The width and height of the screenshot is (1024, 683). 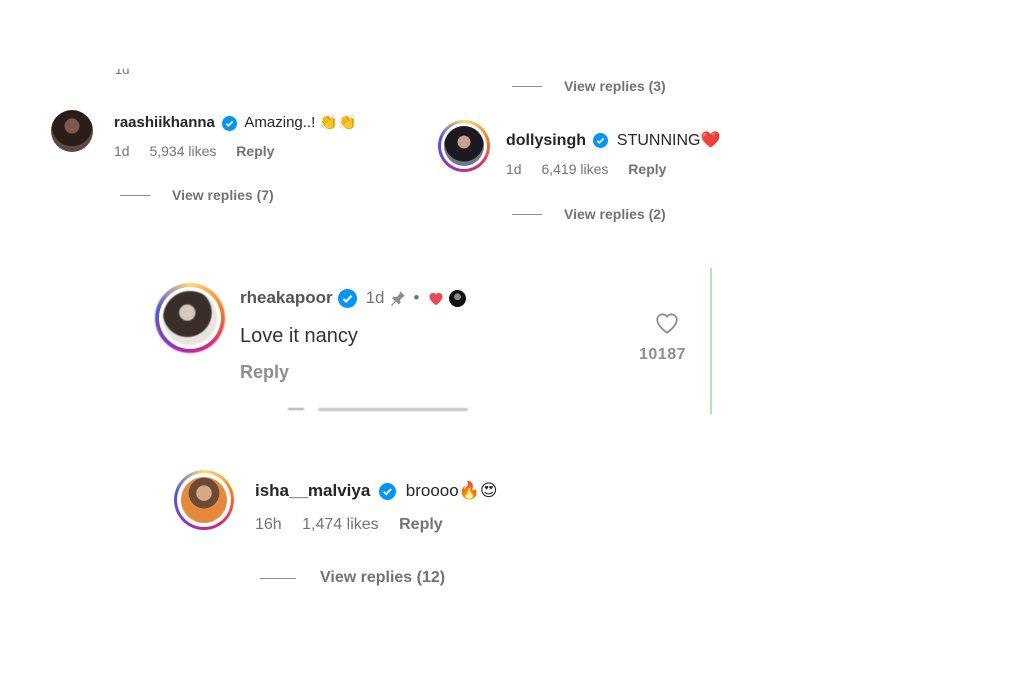 What do you see at coordinates (164, 122) in the screenshot?
I see `username: raashiikhanna` at bounding box center [164, 122].